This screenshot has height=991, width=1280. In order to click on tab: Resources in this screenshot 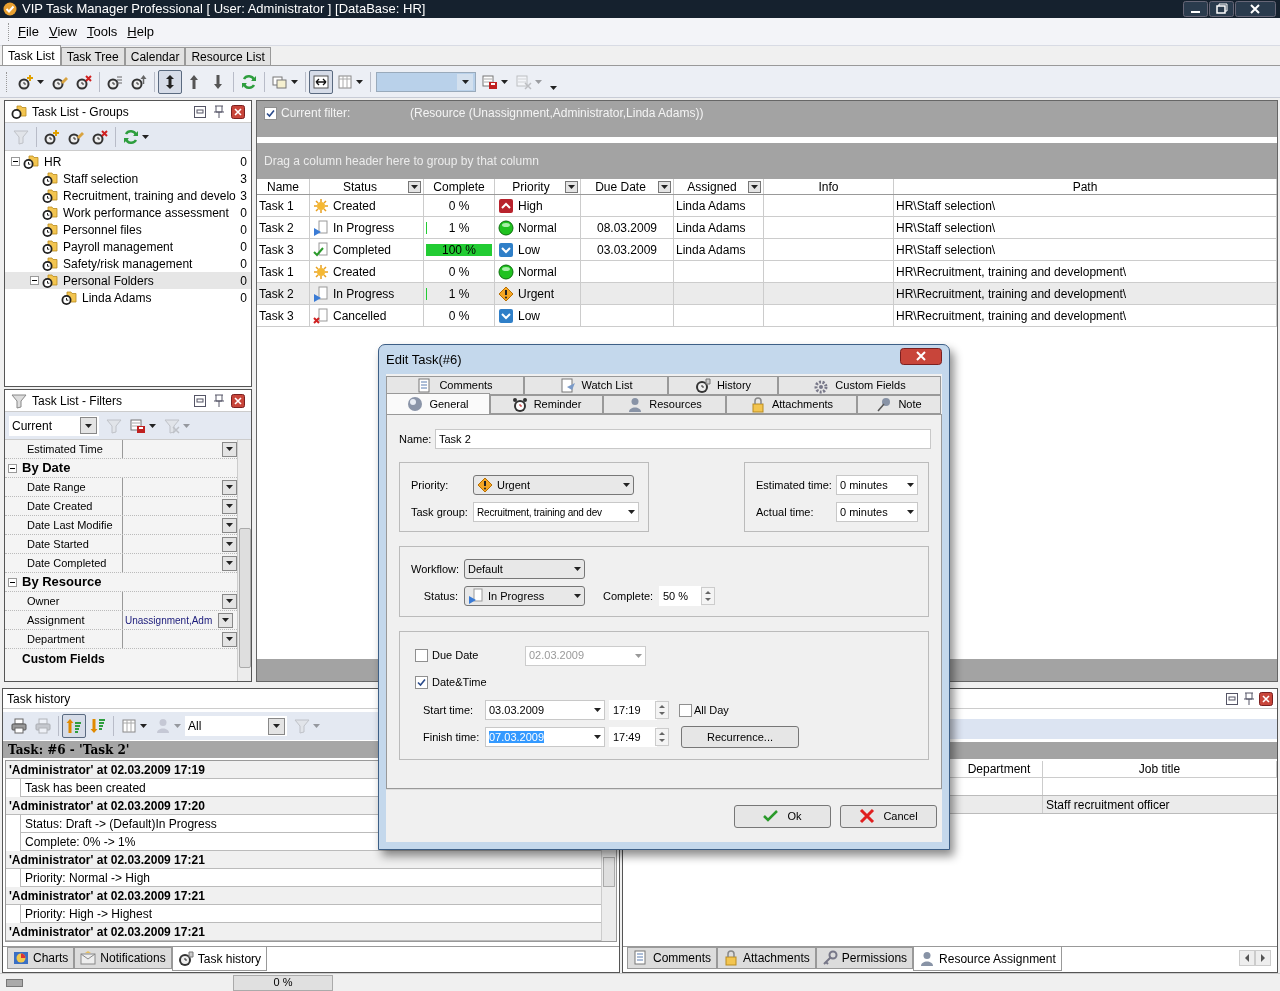, I will do `click(664, 404)`.